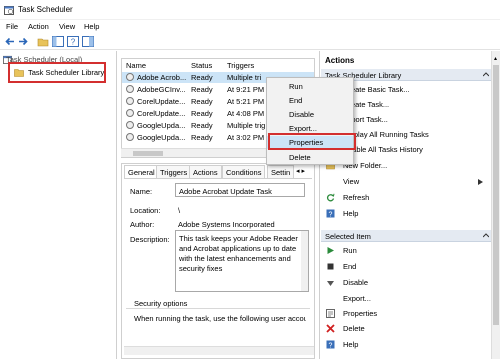 Image resolution: width=500 pixels, height=359 pixels. What do you see at coordinates (407, 251) in the screenshot?
I see `run-action: Run` at bounding box center [407, 251].